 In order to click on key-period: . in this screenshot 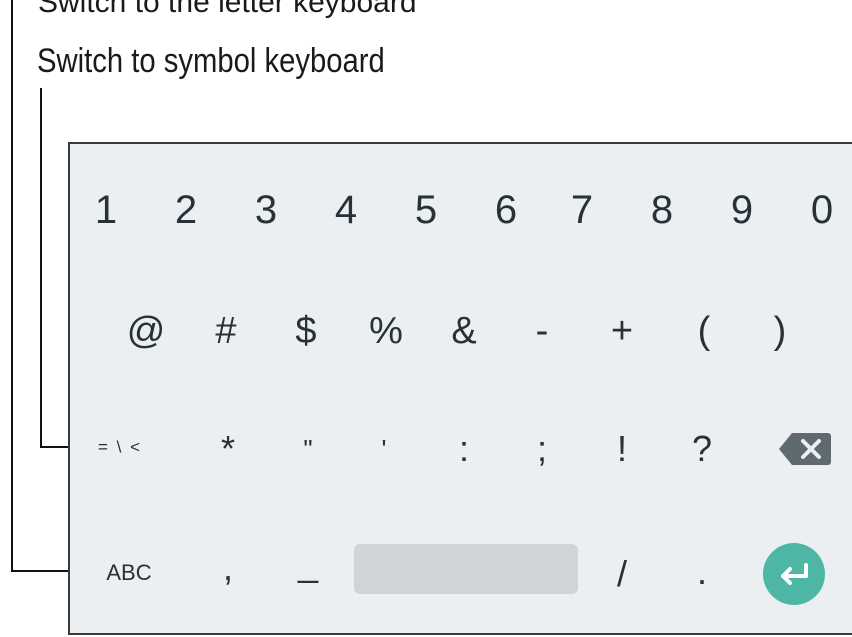, I will do `click(702, 572)`.